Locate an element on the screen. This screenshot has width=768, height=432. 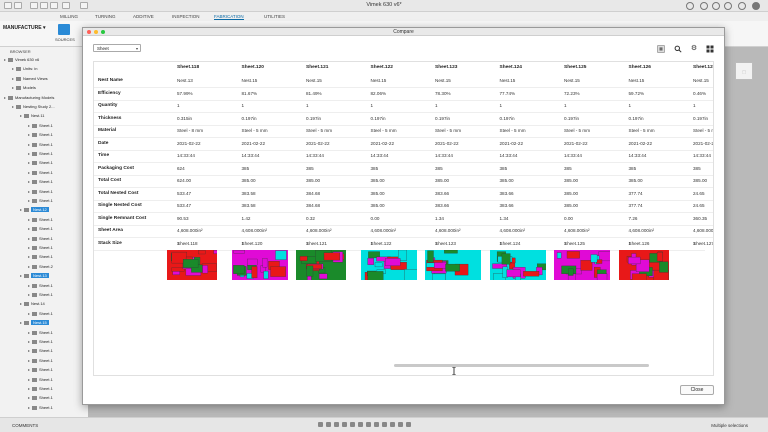
table-cell: 385 is located at coordinates (503, 168).